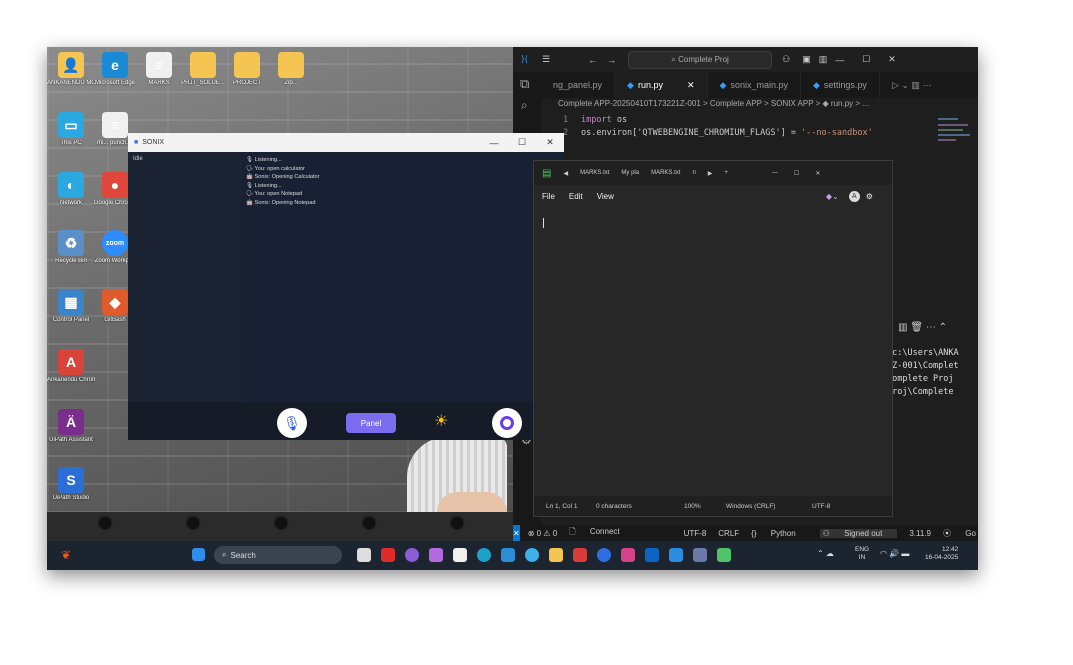 The image size is (1073, 665). I want to click on notepad-taskbar-icon, so click(724, 555).